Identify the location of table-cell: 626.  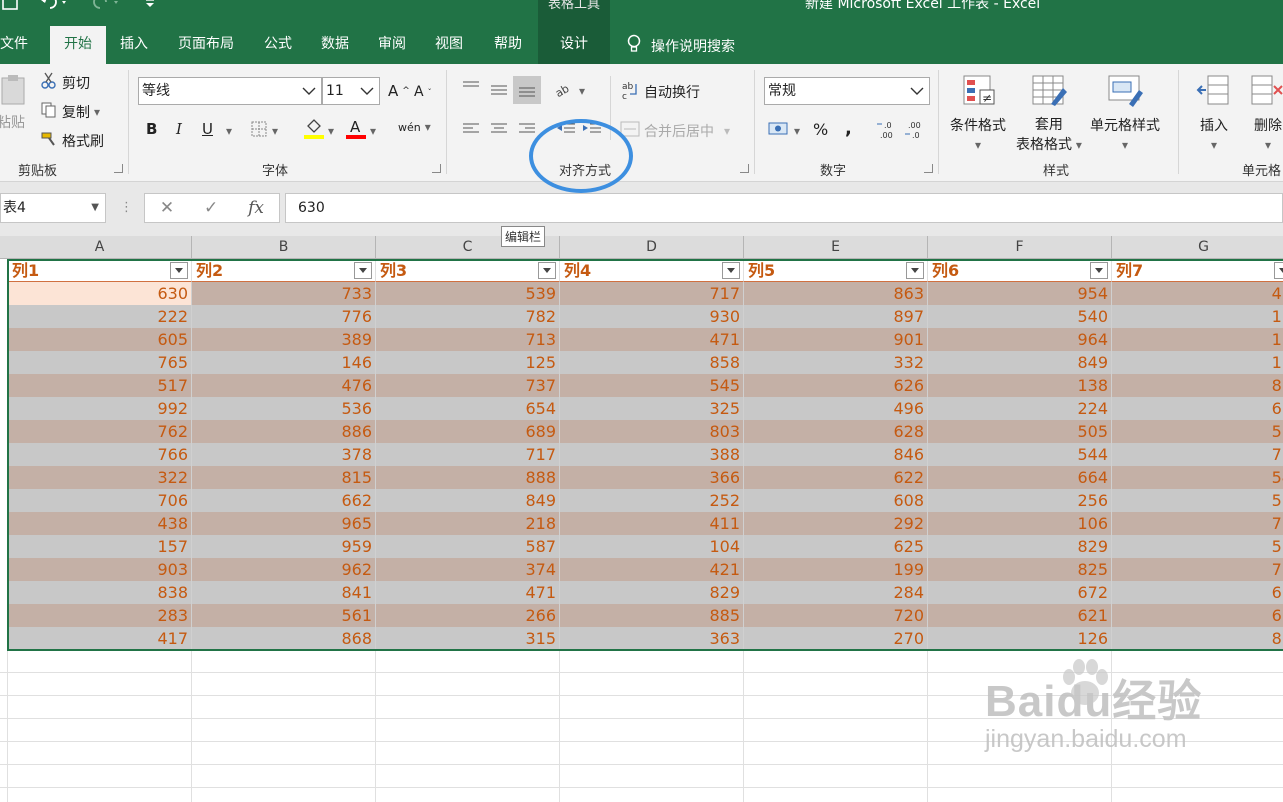
(836, 385).